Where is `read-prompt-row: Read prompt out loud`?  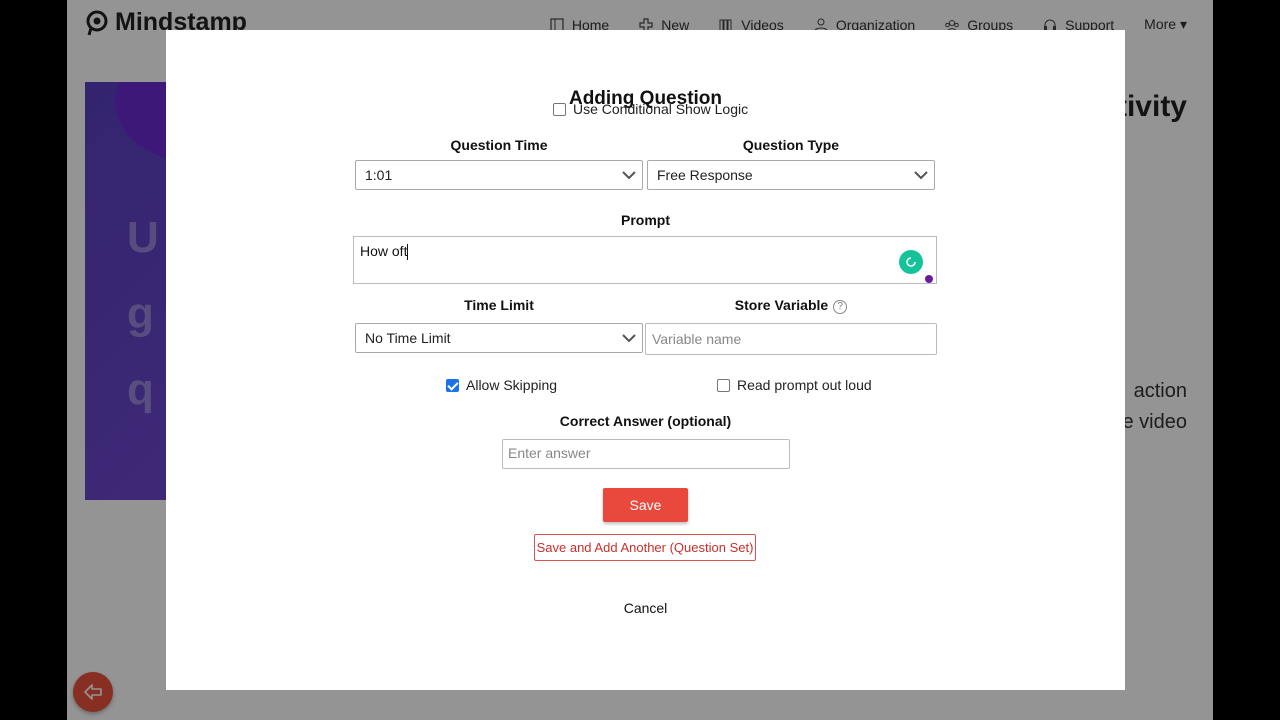
read-prompt-row: Read prompt out loud is located at coordinates (794, 385).